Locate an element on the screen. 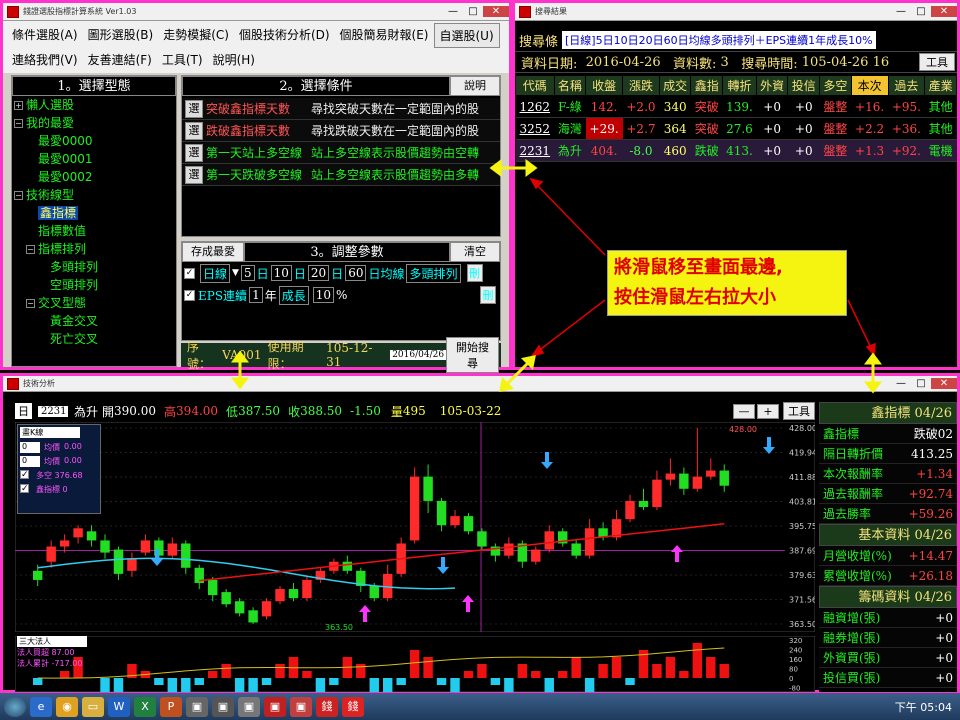 This screenshot has width=960, height=720. start-search-button: 開始搜尋 is located at coordinates (472, 355).